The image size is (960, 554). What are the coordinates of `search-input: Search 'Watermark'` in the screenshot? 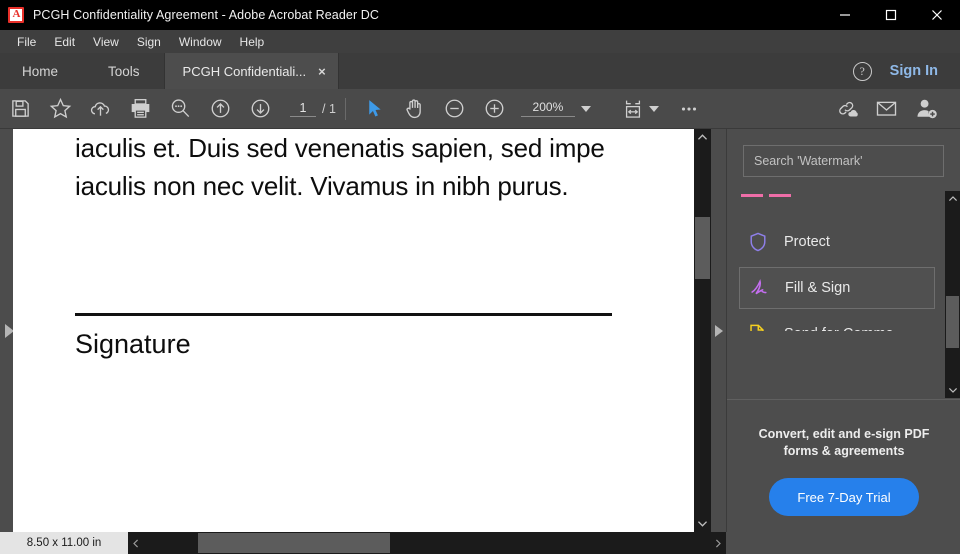 It's located at (843, 161).